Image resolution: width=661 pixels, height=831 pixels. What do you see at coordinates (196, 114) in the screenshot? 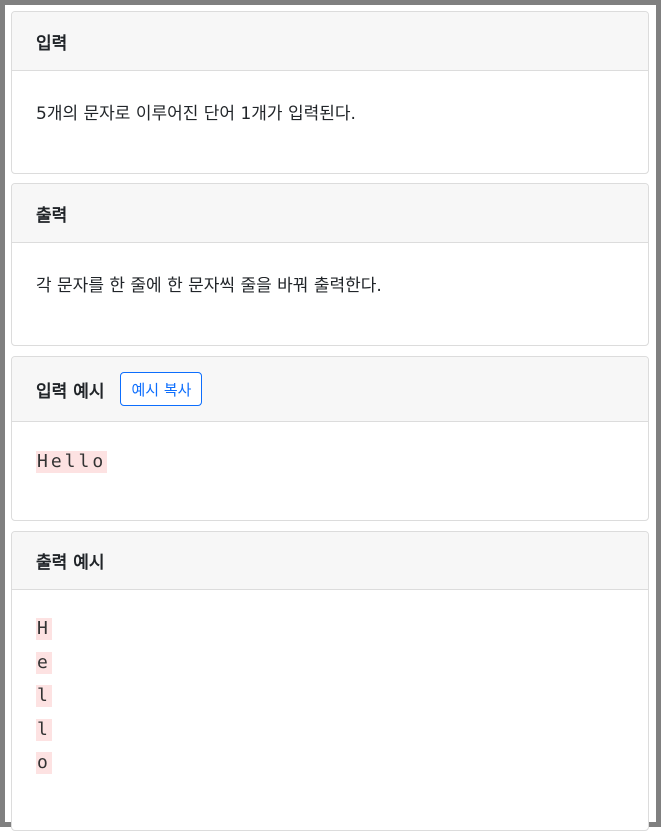
I see `input-description: 5개의 문자로 이루어진 단어 1개가 입력된다.` at bounding box center [196, 114].